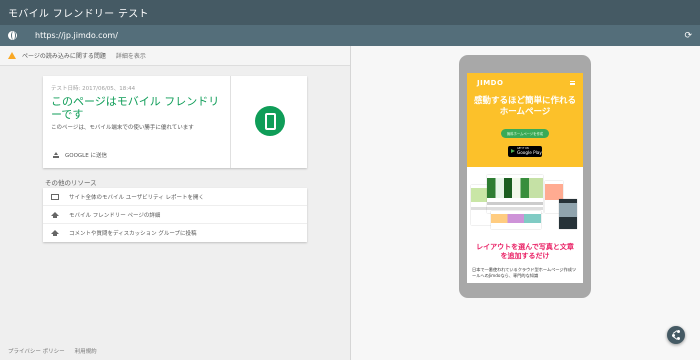 This screenshot has width=700, height=360. What do you see at coordinates (71, 183) in the screenshot?
I see `resources-title: その他のリソース` at bounding box center [71, 183].